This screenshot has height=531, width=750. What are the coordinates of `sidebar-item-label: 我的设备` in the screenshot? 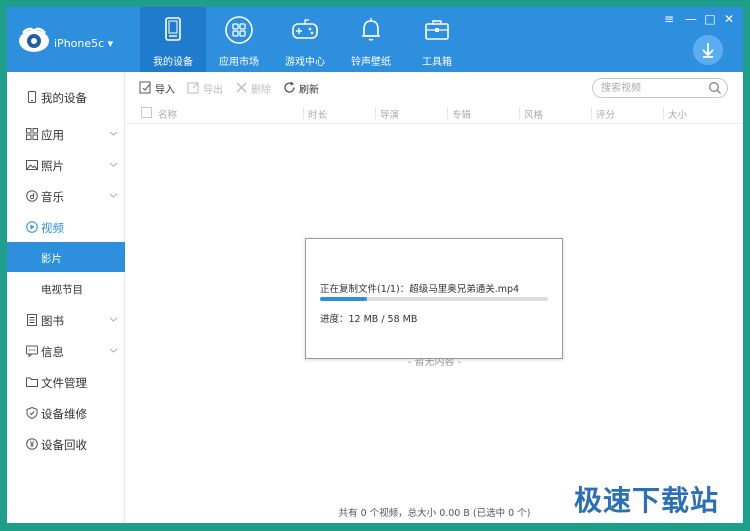 It's located at (64, 98).